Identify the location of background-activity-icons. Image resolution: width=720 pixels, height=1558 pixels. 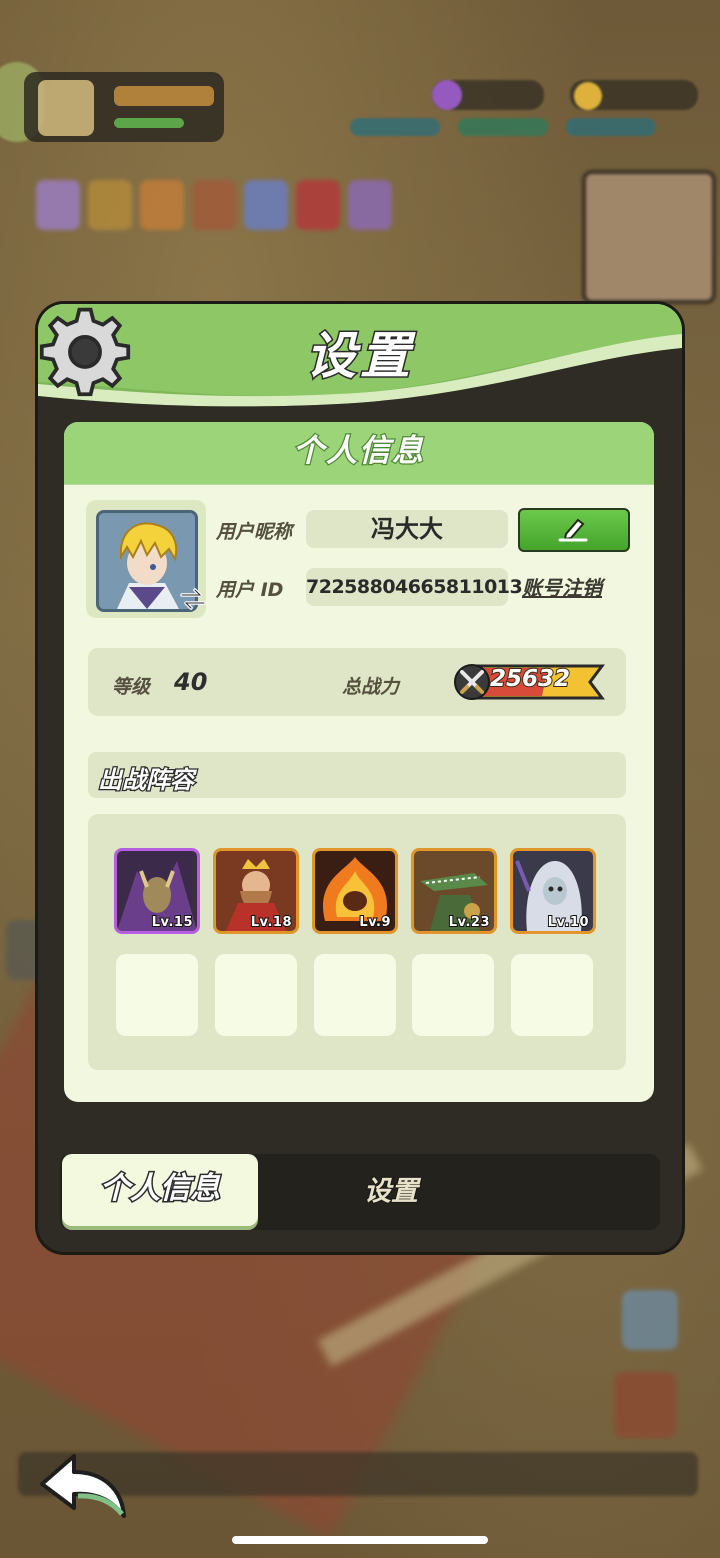
(214, 205).